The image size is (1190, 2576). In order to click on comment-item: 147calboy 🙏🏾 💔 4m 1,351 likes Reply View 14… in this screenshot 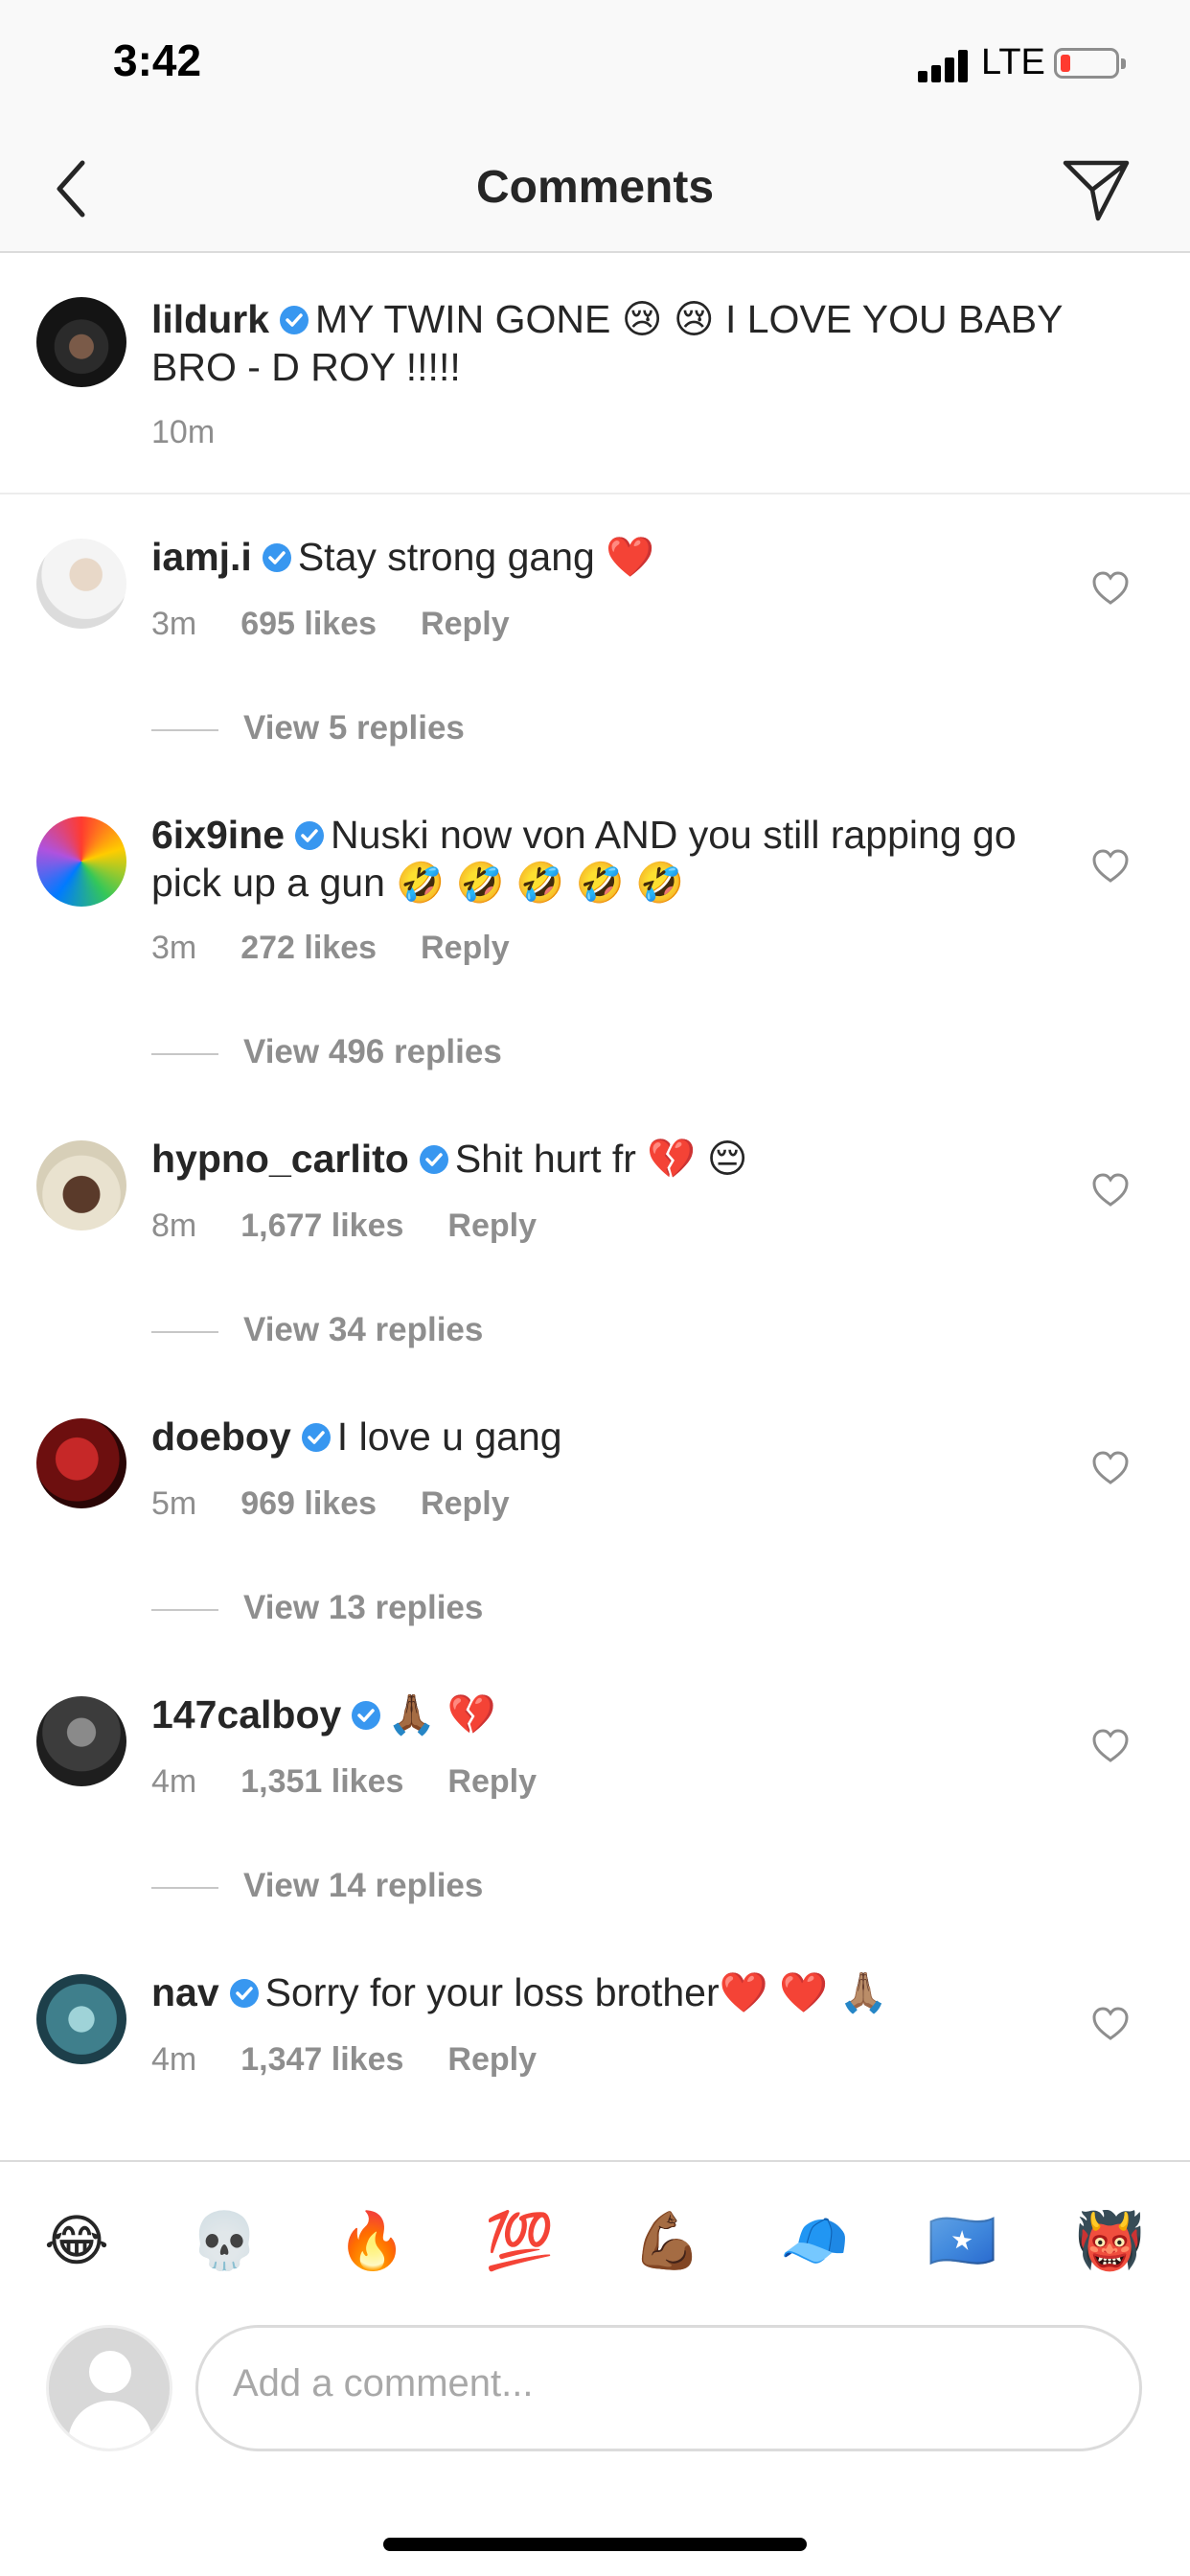, I will do `click(595, 1791)`.